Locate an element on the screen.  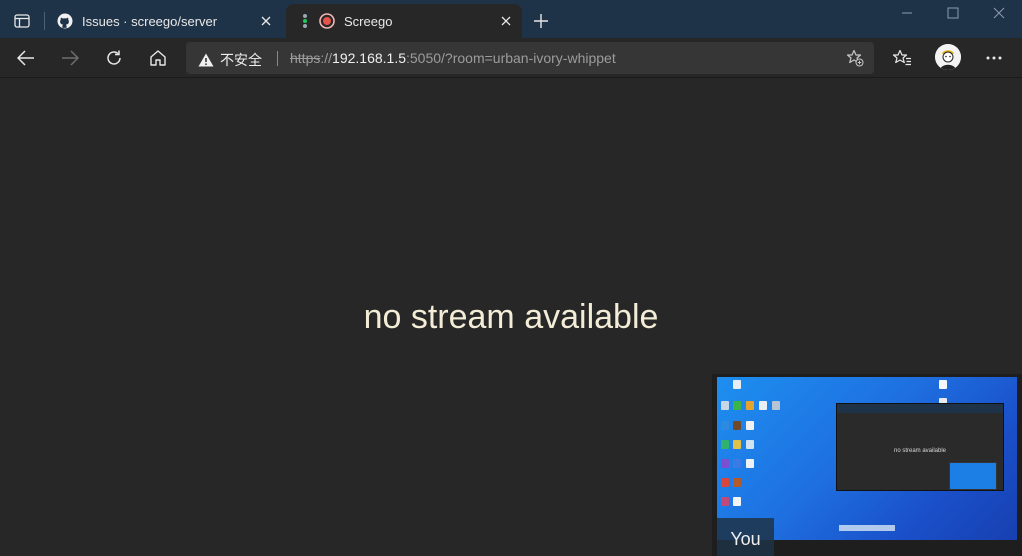
home-button is located at coordinates (158, 58).